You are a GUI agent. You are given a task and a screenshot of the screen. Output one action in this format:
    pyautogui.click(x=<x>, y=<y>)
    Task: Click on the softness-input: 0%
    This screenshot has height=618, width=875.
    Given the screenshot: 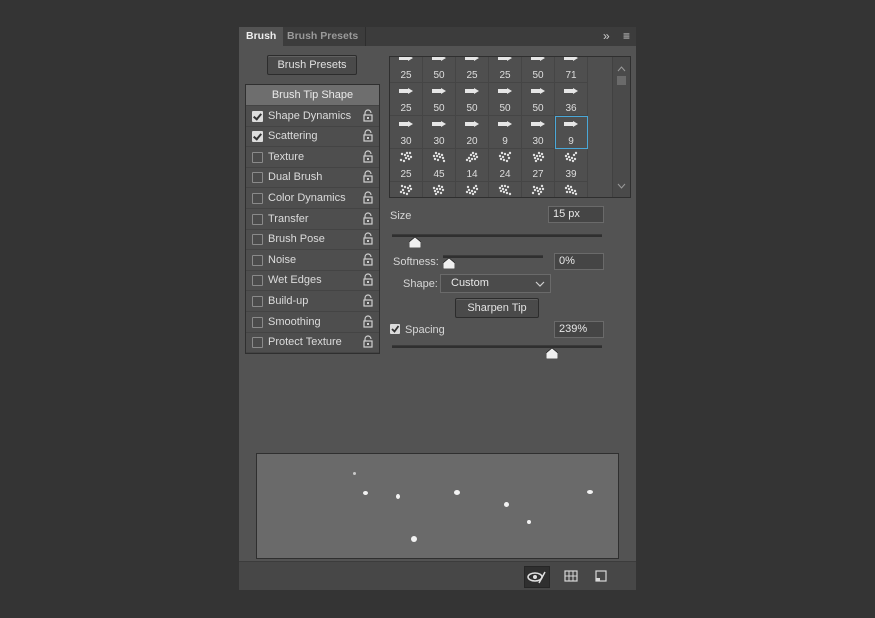 What is the action you would take?
    pyautogui.click(x=579, y=261)
    